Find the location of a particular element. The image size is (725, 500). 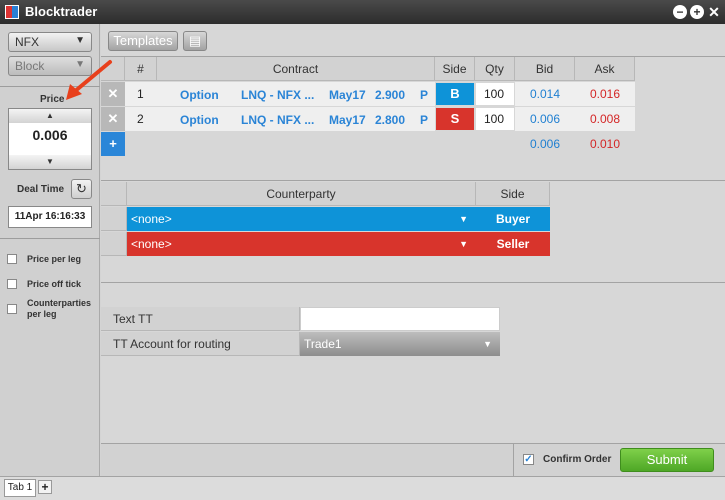

cp-header-blank is located at coordinates (114, 194).